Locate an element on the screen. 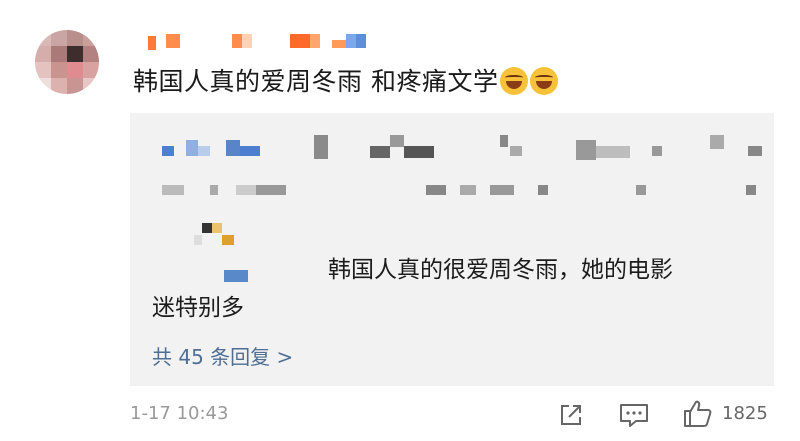 The image size is (800, 441). reply-text-line1: 韩国人真的很爱周冬雨，她的电影 is located at coordinates (500, 270).